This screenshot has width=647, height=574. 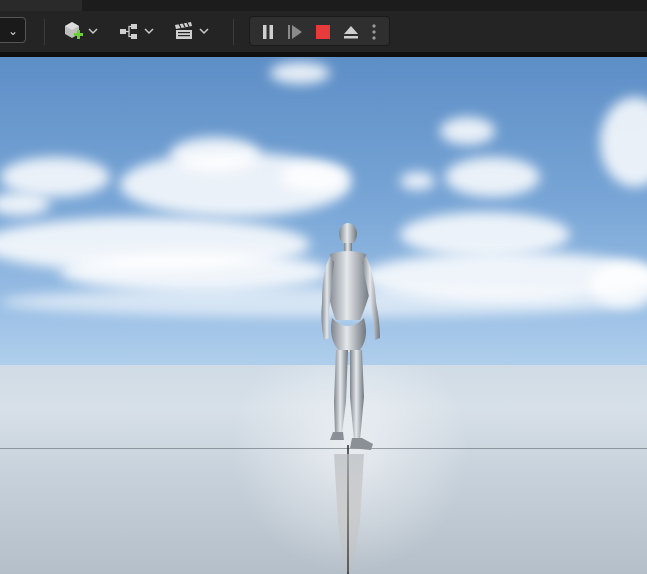 I want to click on chevron-down-icon: ⌄, so click(x=12, y=31).